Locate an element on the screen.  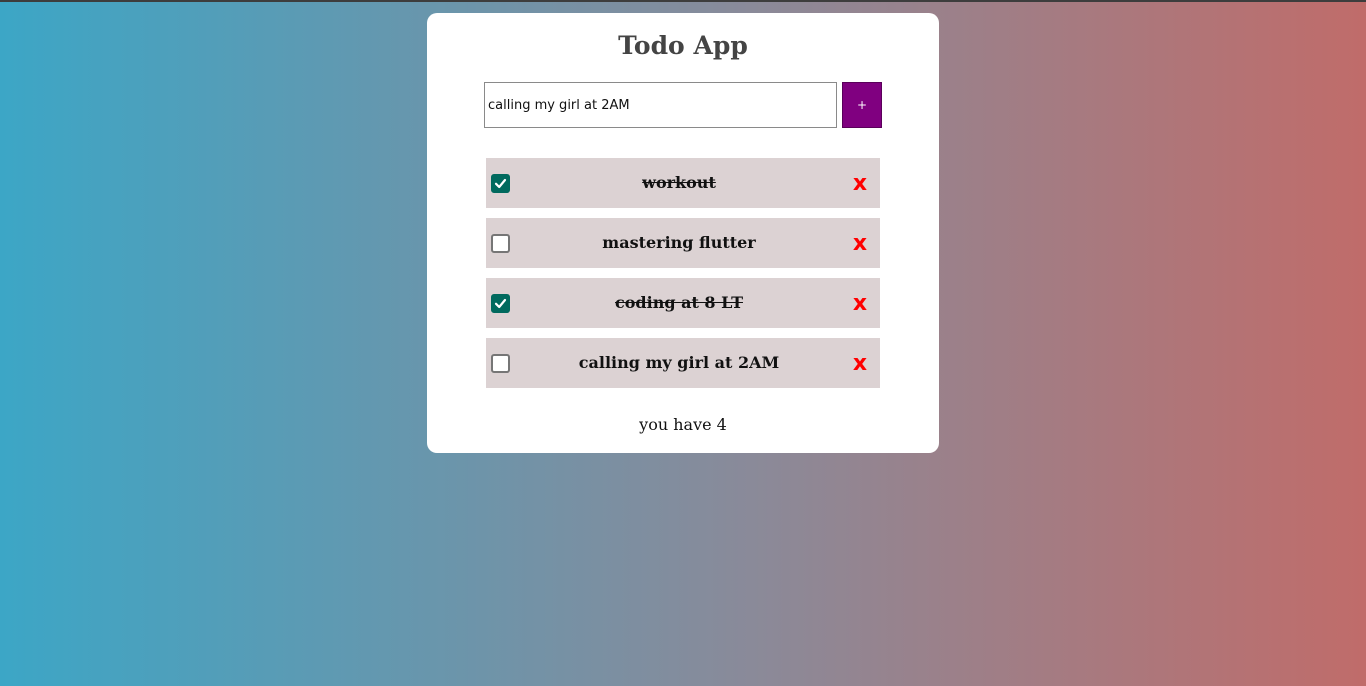
todo-item: mastering flutter x is located at coordinates (683, 243).